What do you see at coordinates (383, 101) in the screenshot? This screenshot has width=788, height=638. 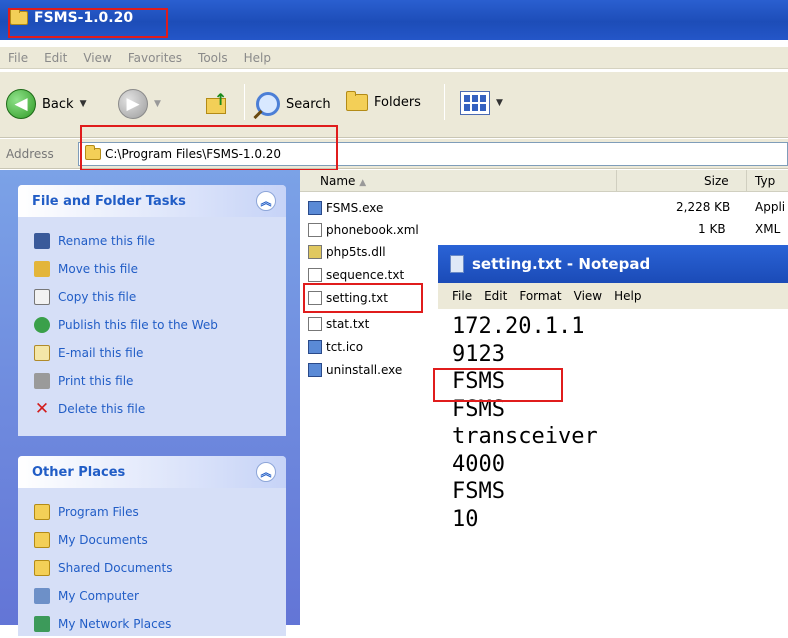 I see `folders-button: Folders` at bounding box center [383, 101].